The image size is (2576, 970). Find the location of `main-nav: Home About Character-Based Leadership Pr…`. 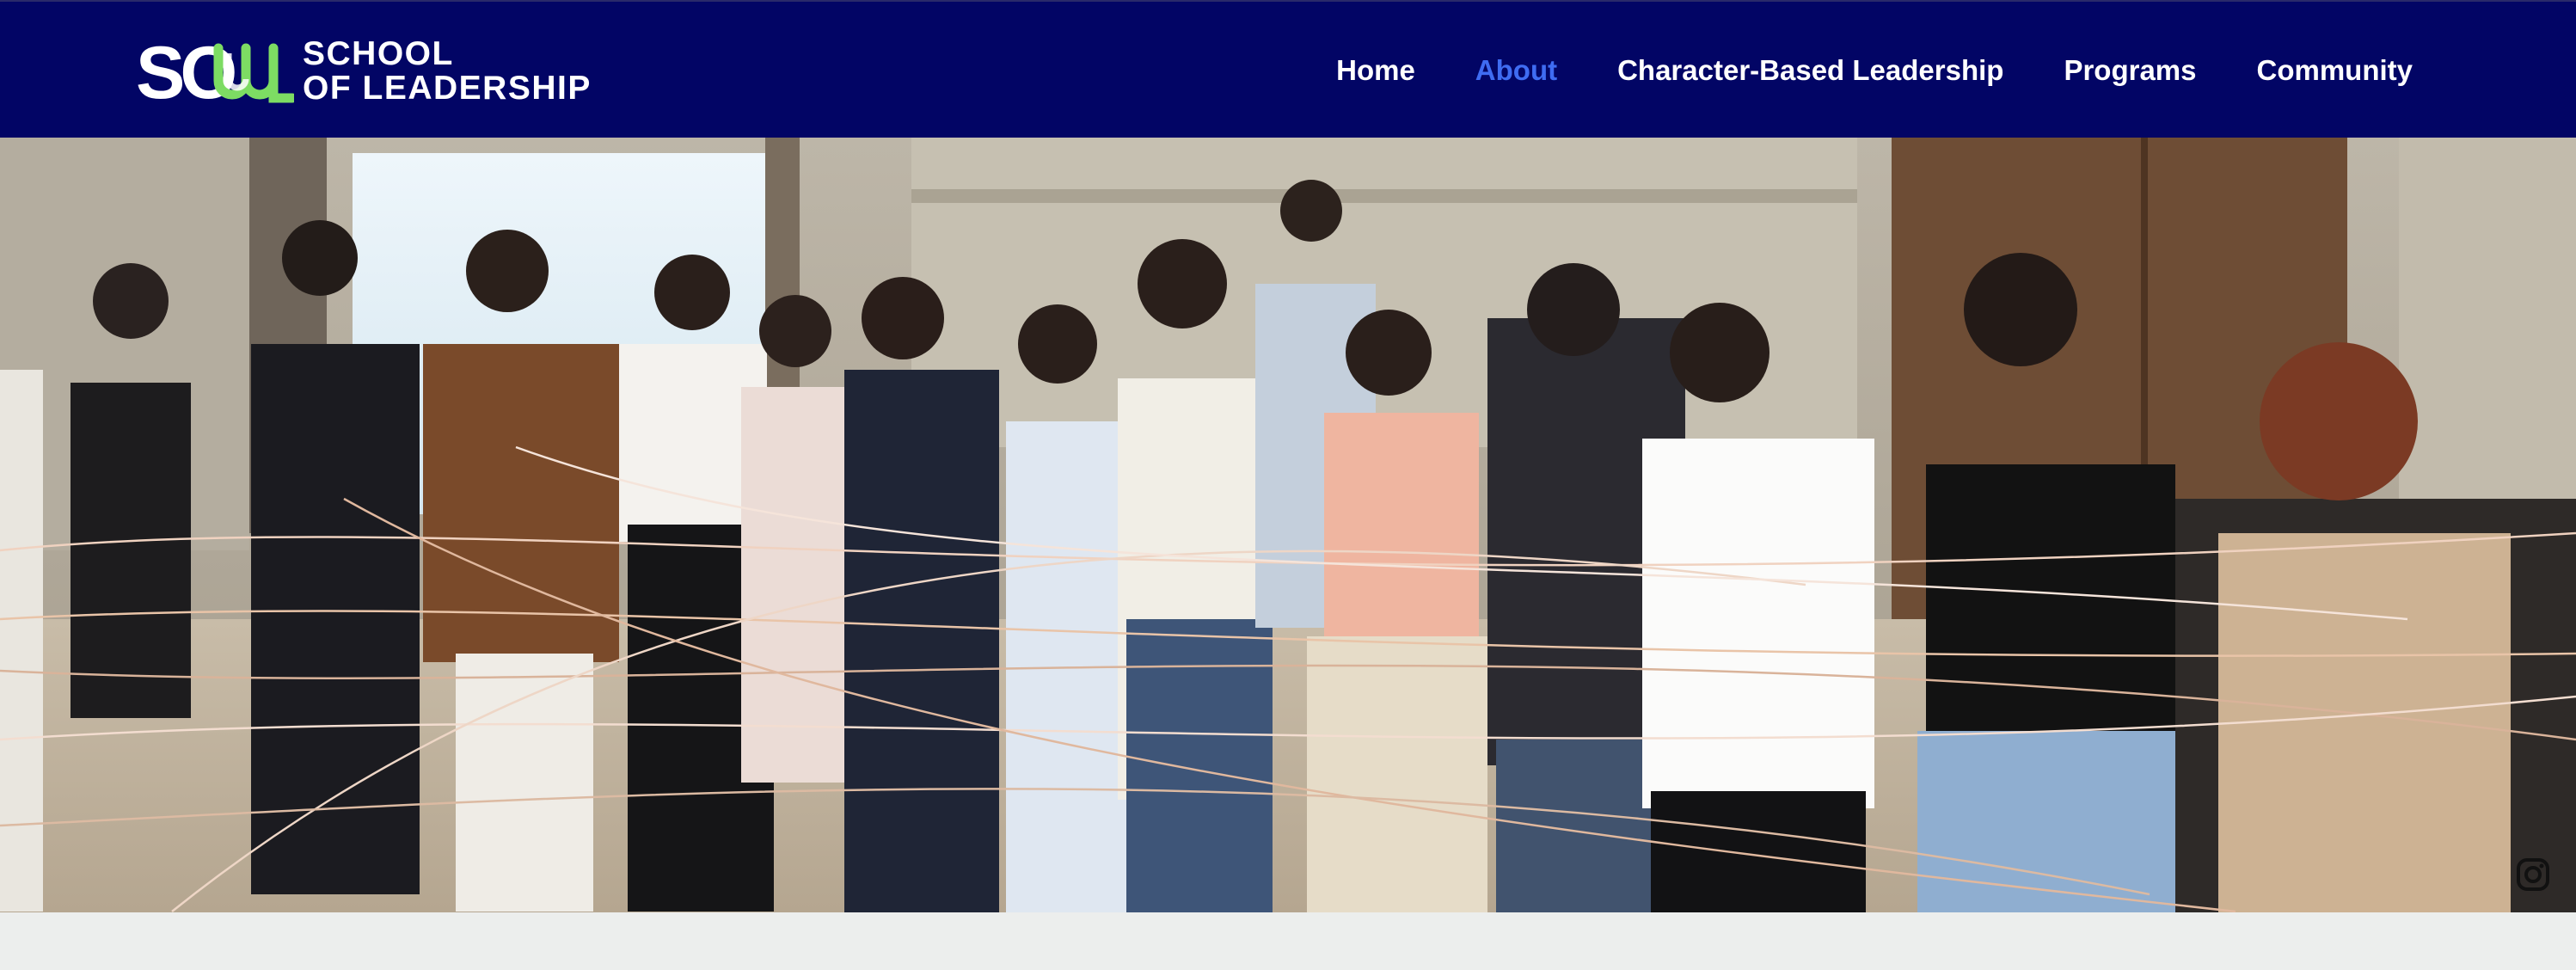

main-nav: Home About Character-Based Leadership Pr… is located at coordinates (1874, 70).